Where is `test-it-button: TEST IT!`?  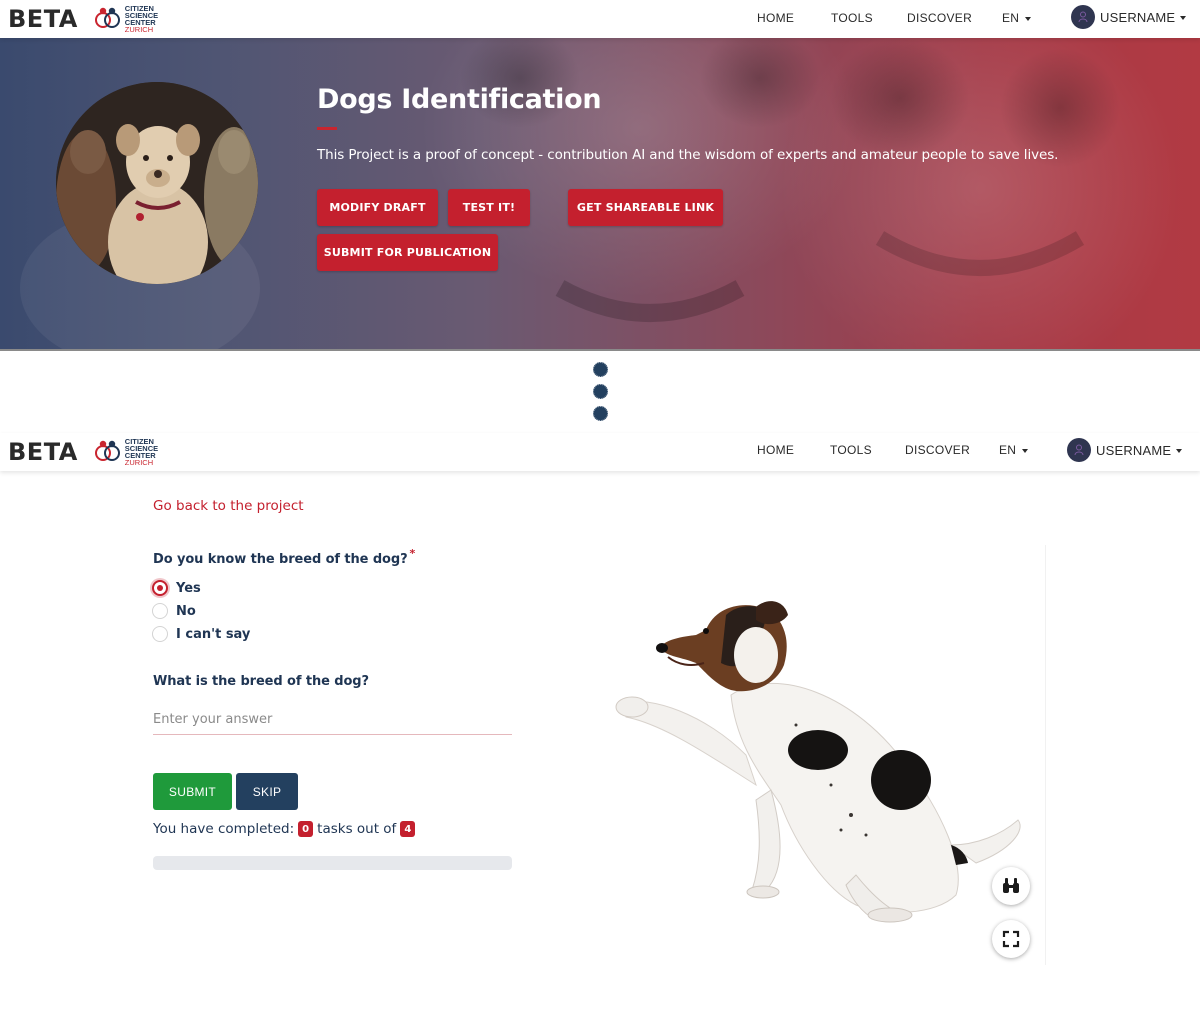
test-it-button: TEST IT! is located at coordinates (489, 207).